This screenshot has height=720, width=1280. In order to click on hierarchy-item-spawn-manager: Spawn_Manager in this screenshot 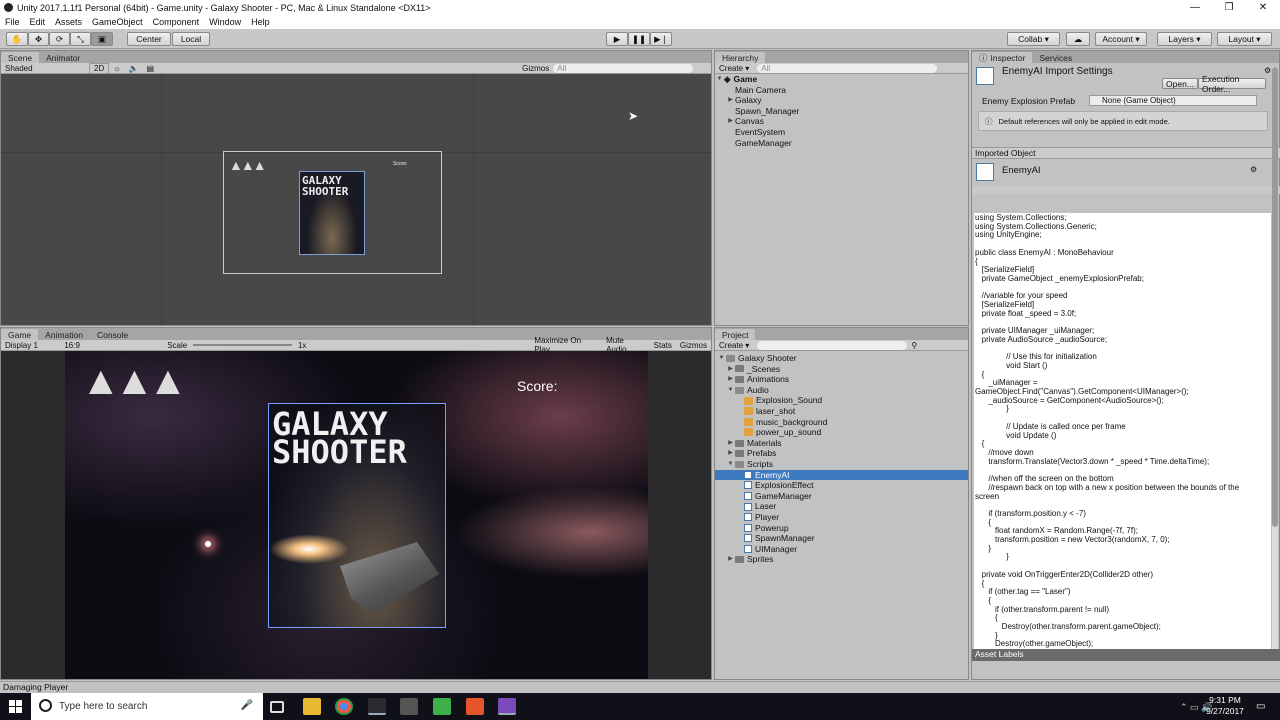, I will do `click(841, 111)`.